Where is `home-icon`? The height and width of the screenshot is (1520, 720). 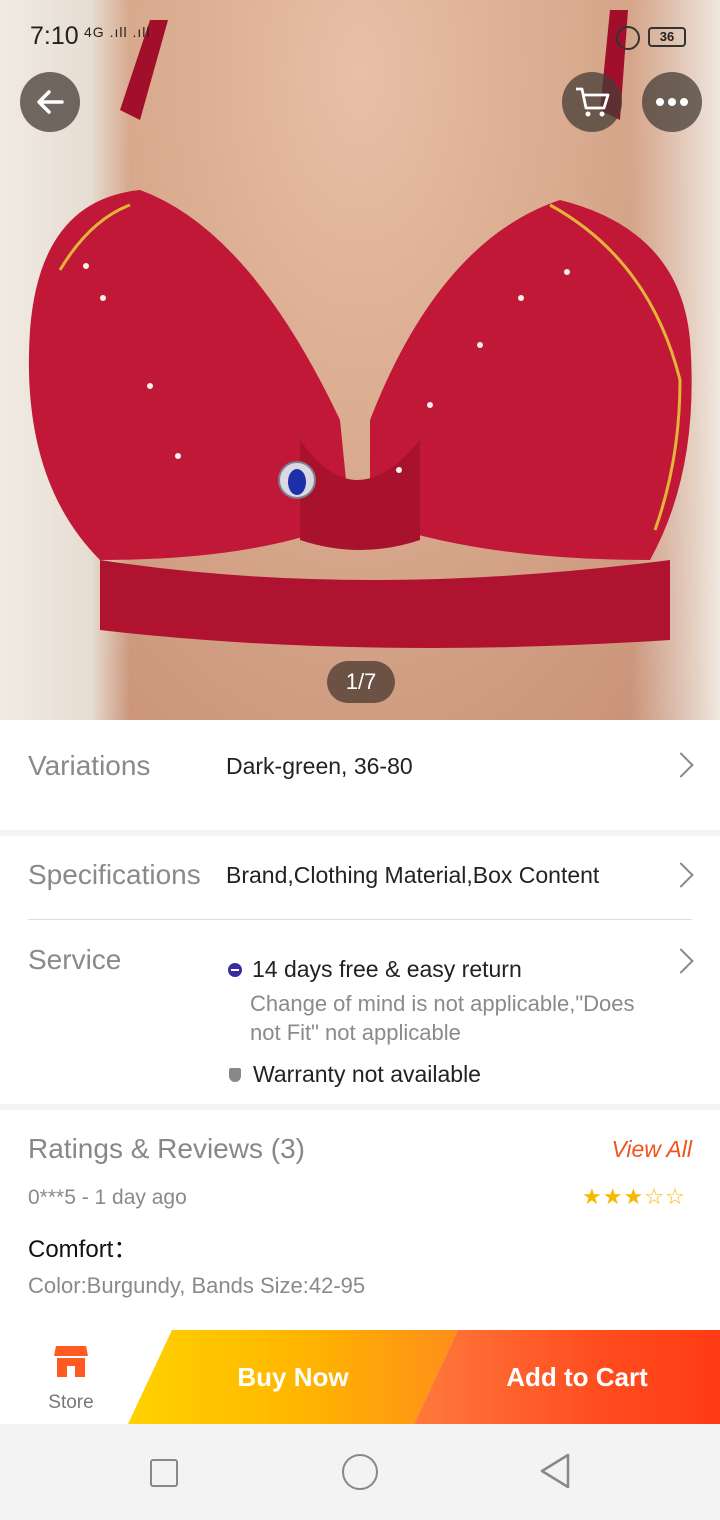
home-icon is located at coordinates (360, 1472).